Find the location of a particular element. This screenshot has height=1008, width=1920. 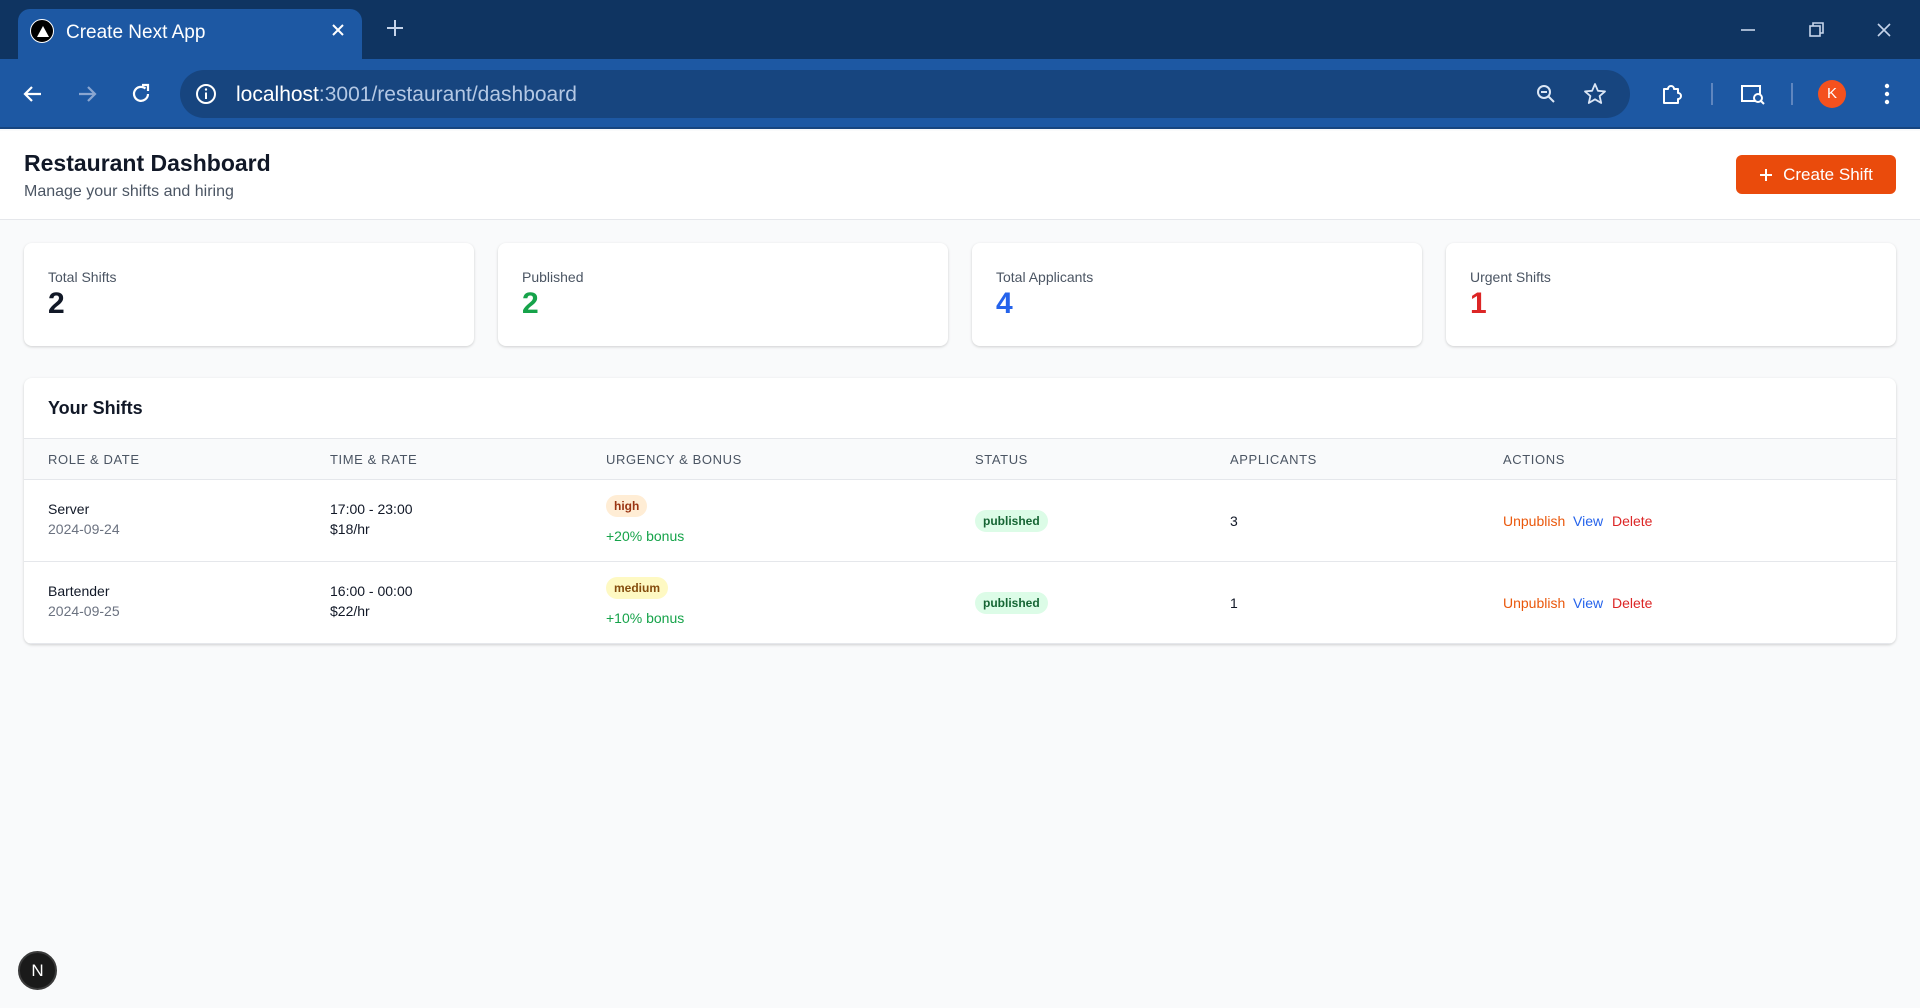

stat-card-published: Published 2 is located at coordinates (723, 294).